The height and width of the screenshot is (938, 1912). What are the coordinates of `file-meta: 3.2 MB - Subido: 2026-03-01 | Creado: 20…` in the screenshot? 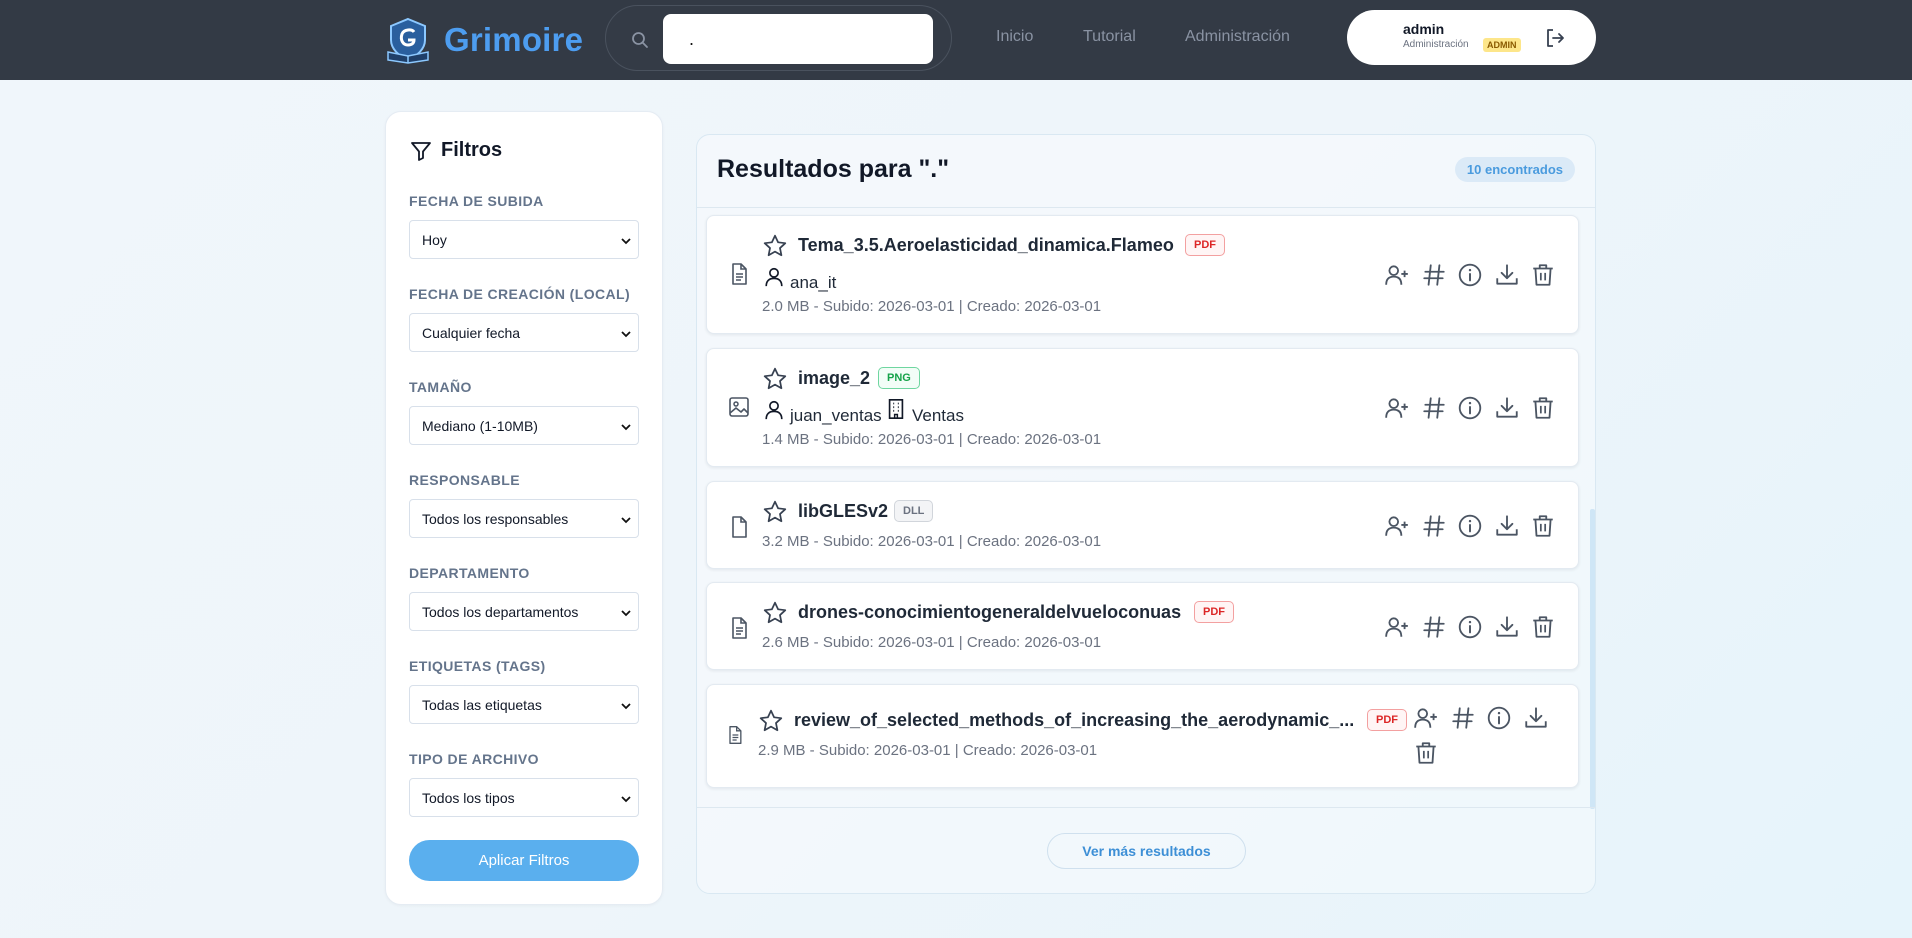 It's located at (932, 541).